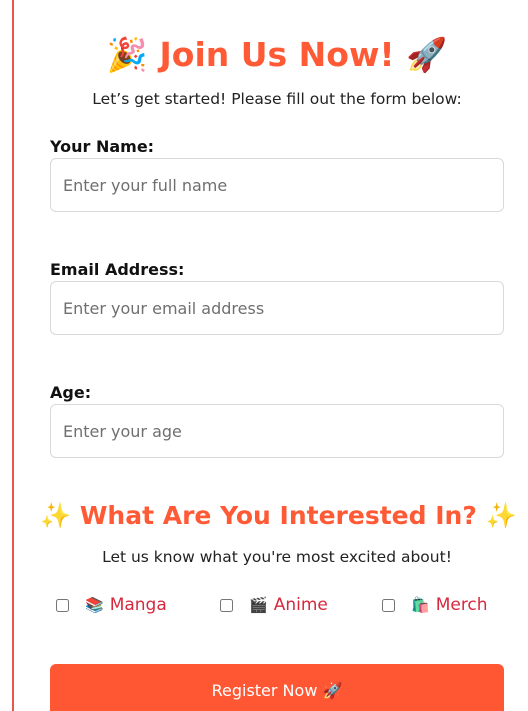 The height and width of the screenshot is (711, 528). Describe the element at coordinates (277, 431) in the screenshot. I see `age-input` at that location.